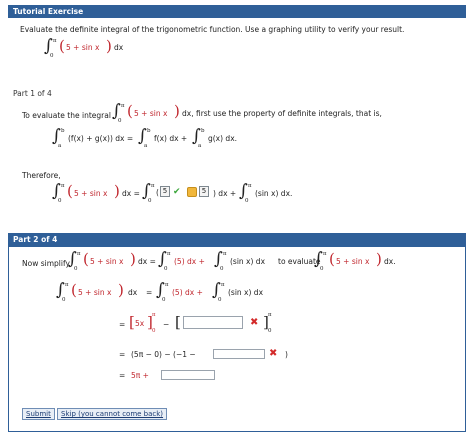  Describe the element at coordinates (192, 192) in the screenshot. I see `key-icon` at that location.